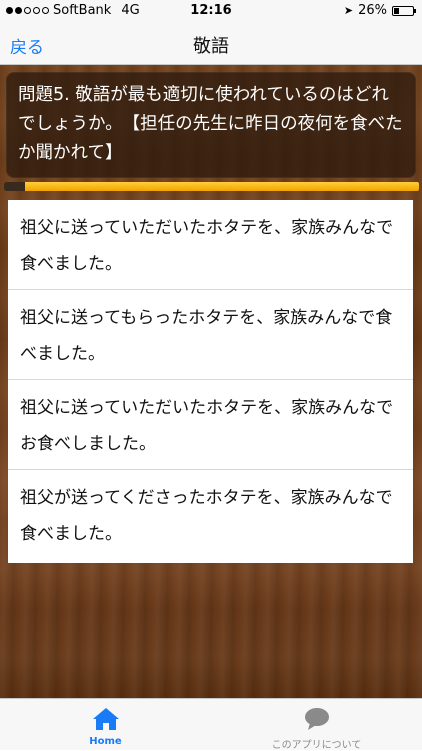  What do you see at coordinates (14, 186) in the screenshot?
I see `progress-fill` at bounding box center [14, 186].